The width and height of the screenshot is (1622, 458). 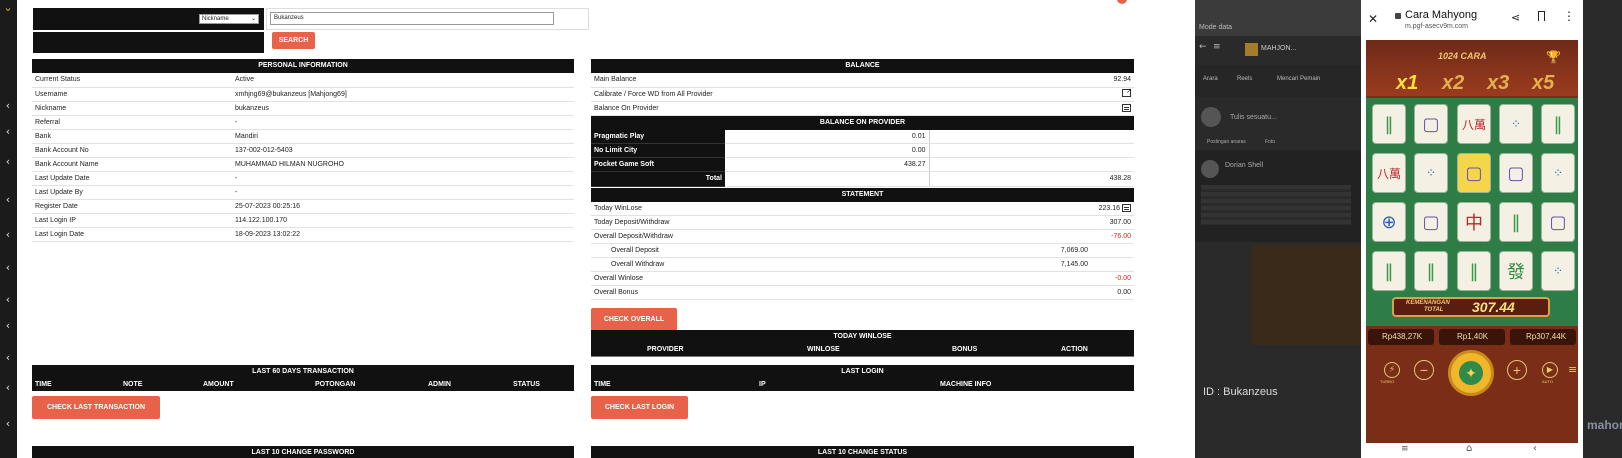 What do you see at coordinates (1373, 19) in the screenshot?
I see `close-icon: ✕` at bounding box center [1373, 19].